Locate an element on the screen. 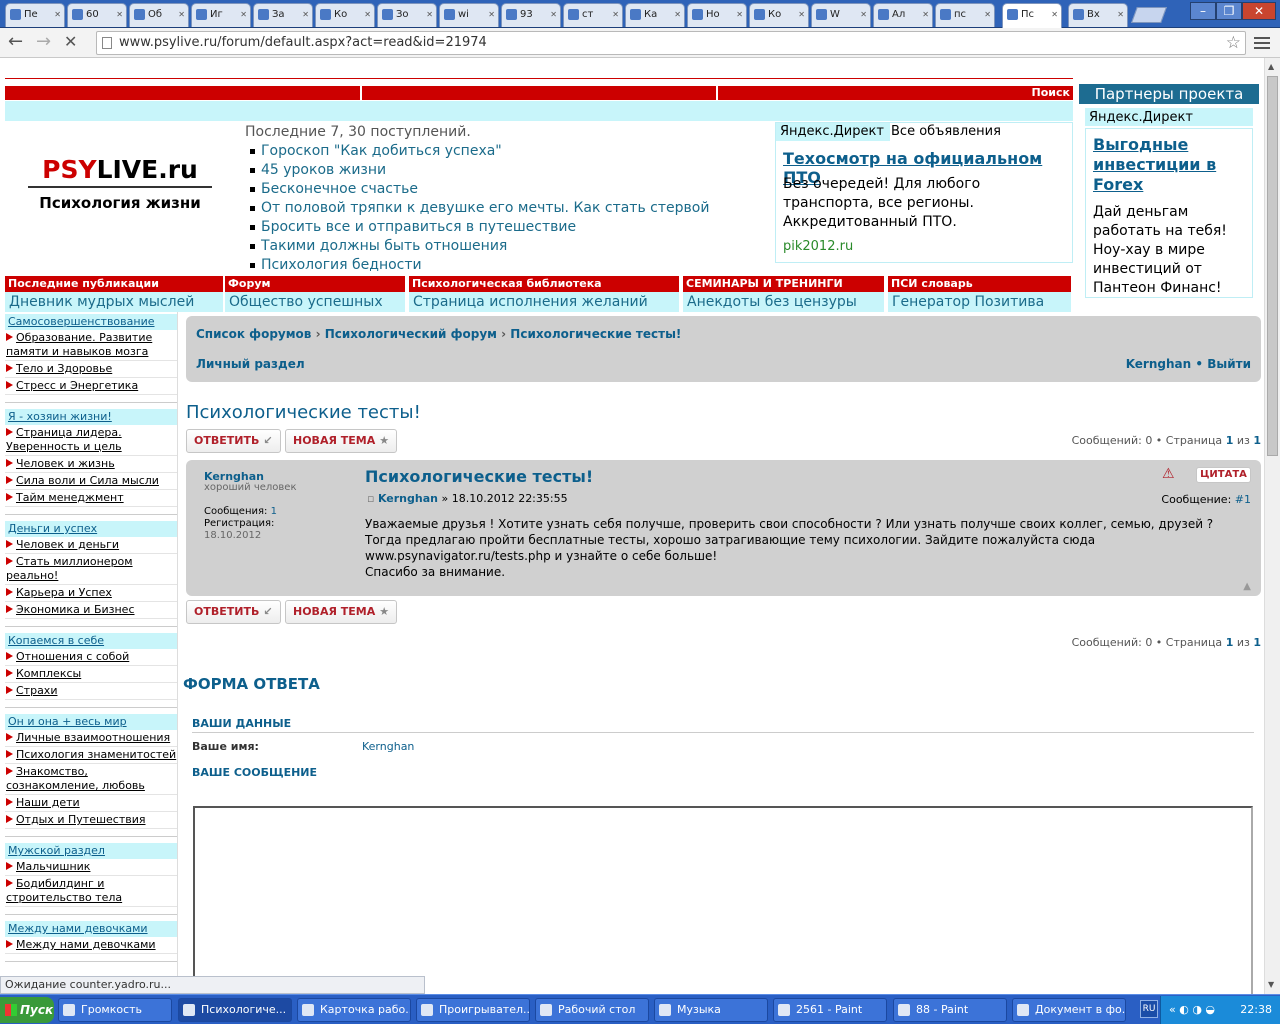 The image size is (1280, 1024). topnav-link: Дневник мудрых мыслей is located at coordinates (115, 302).